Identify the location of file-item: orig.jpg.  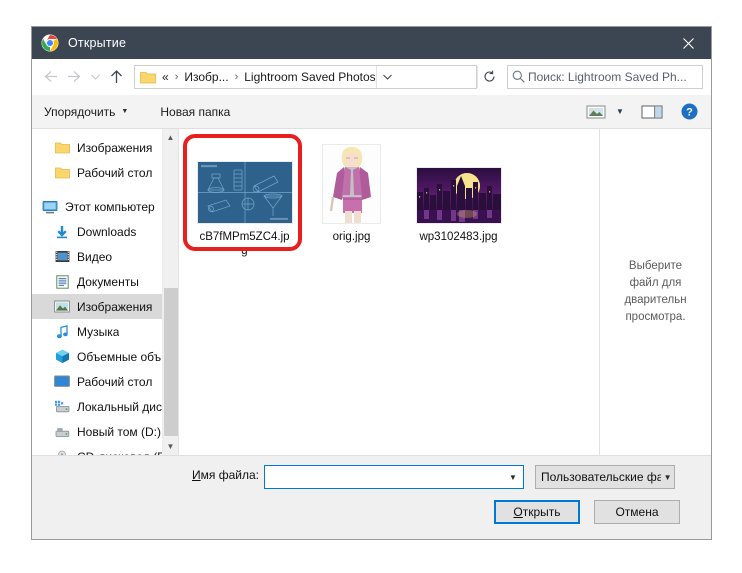
(351, 192).